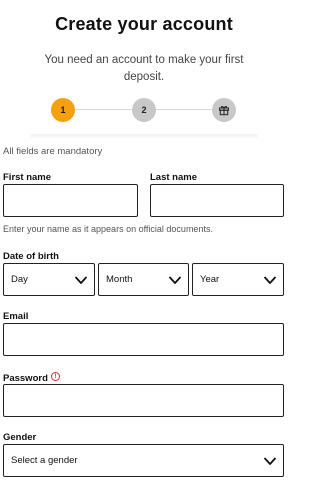 The image size is (320, 486). I want to click on mandatory-note: All fields are mandatory, so click(53, 151).